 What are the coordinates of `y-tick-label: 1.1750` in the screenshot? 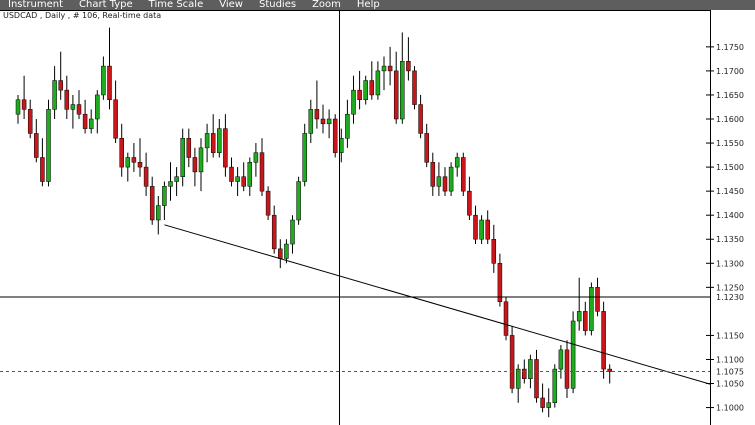 It's located at (730, 47).